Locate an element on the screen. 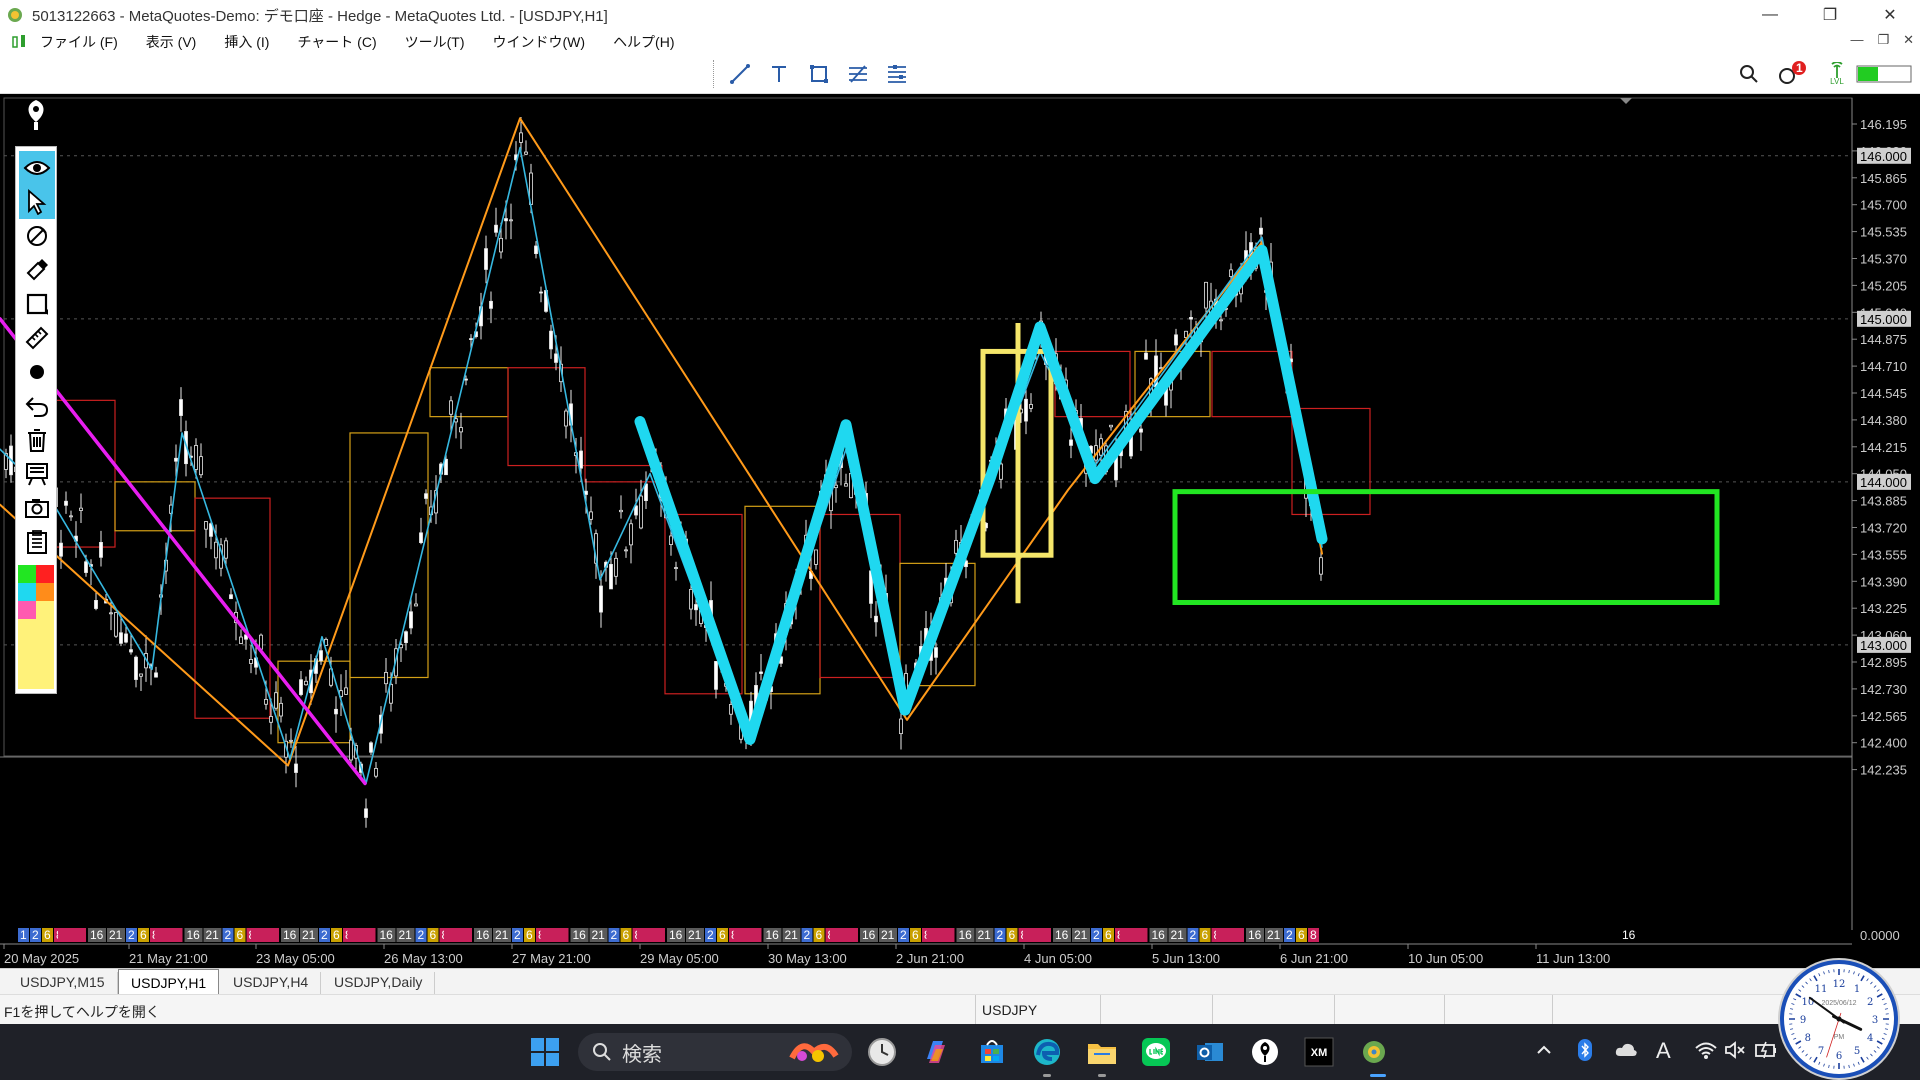 The image size is (1920, 1080). menu-insert: 挿入 (I) is located at coordinates (246, 42).